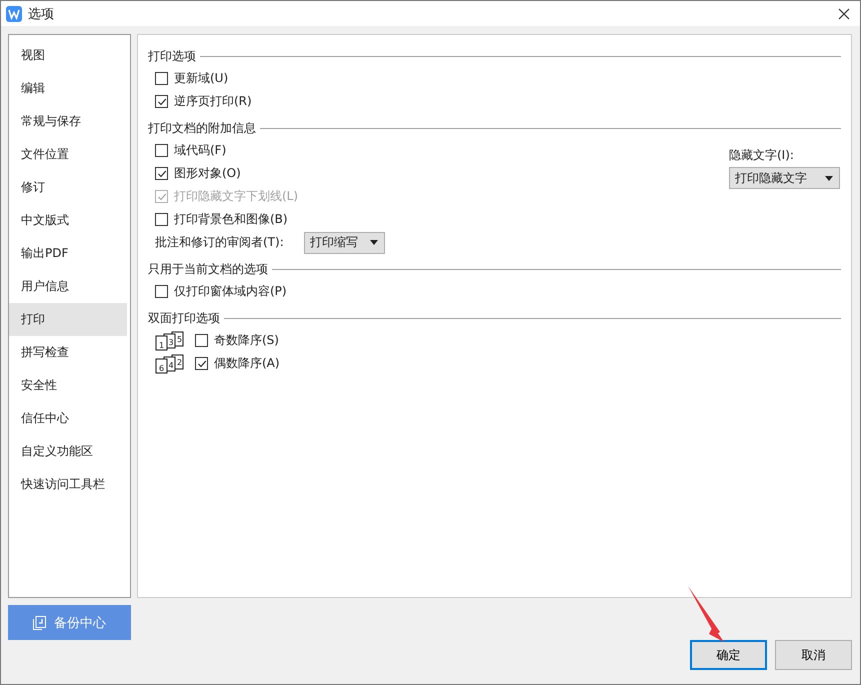 Image resolution: width=861 pixels, height=685 pixels. I want to click on dropdown: 打印隐藏文字, so click(784, 178).